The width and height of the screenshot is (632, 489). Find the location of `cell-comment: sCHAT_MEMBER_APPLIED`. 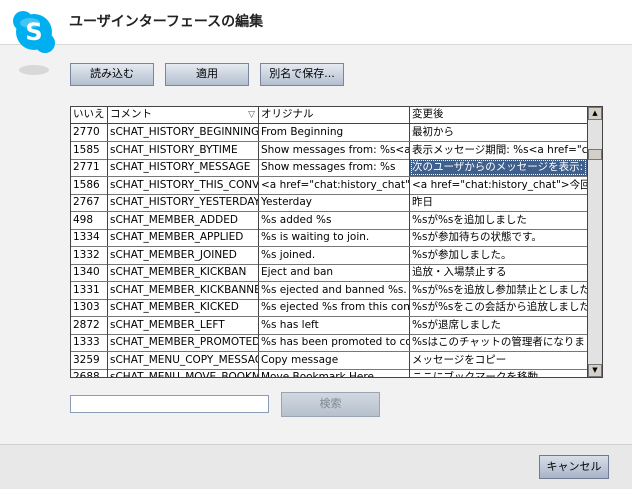

cell-comment: sCHAT_MEMBER_APPLIED is located at coordinates (183, 237).